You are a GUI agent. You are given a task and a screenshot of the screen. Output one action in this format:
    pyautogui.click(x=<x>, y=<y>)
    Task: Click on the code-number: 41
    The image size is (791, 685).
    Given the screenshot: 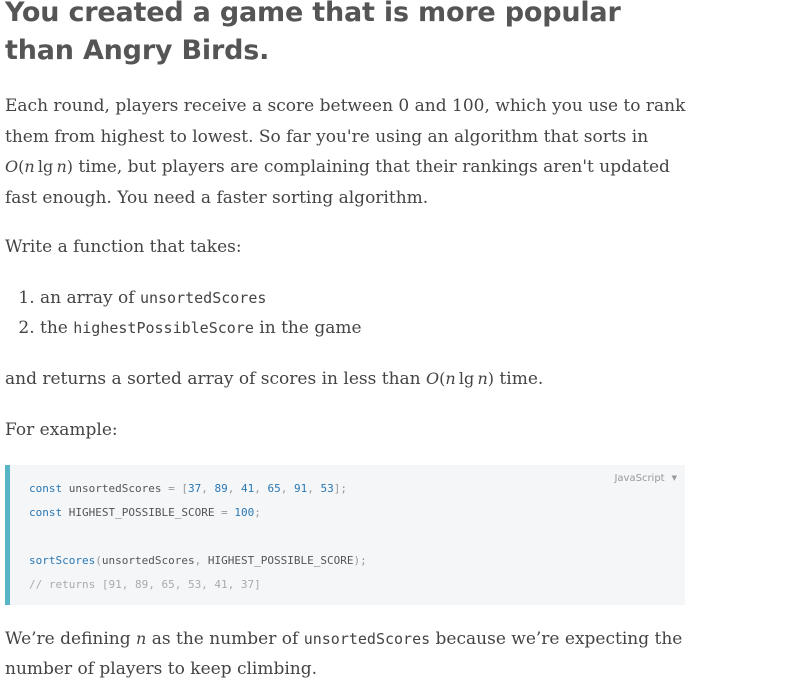 What is the action you would take?
    pyautogui.click(x=247, y=488)
    